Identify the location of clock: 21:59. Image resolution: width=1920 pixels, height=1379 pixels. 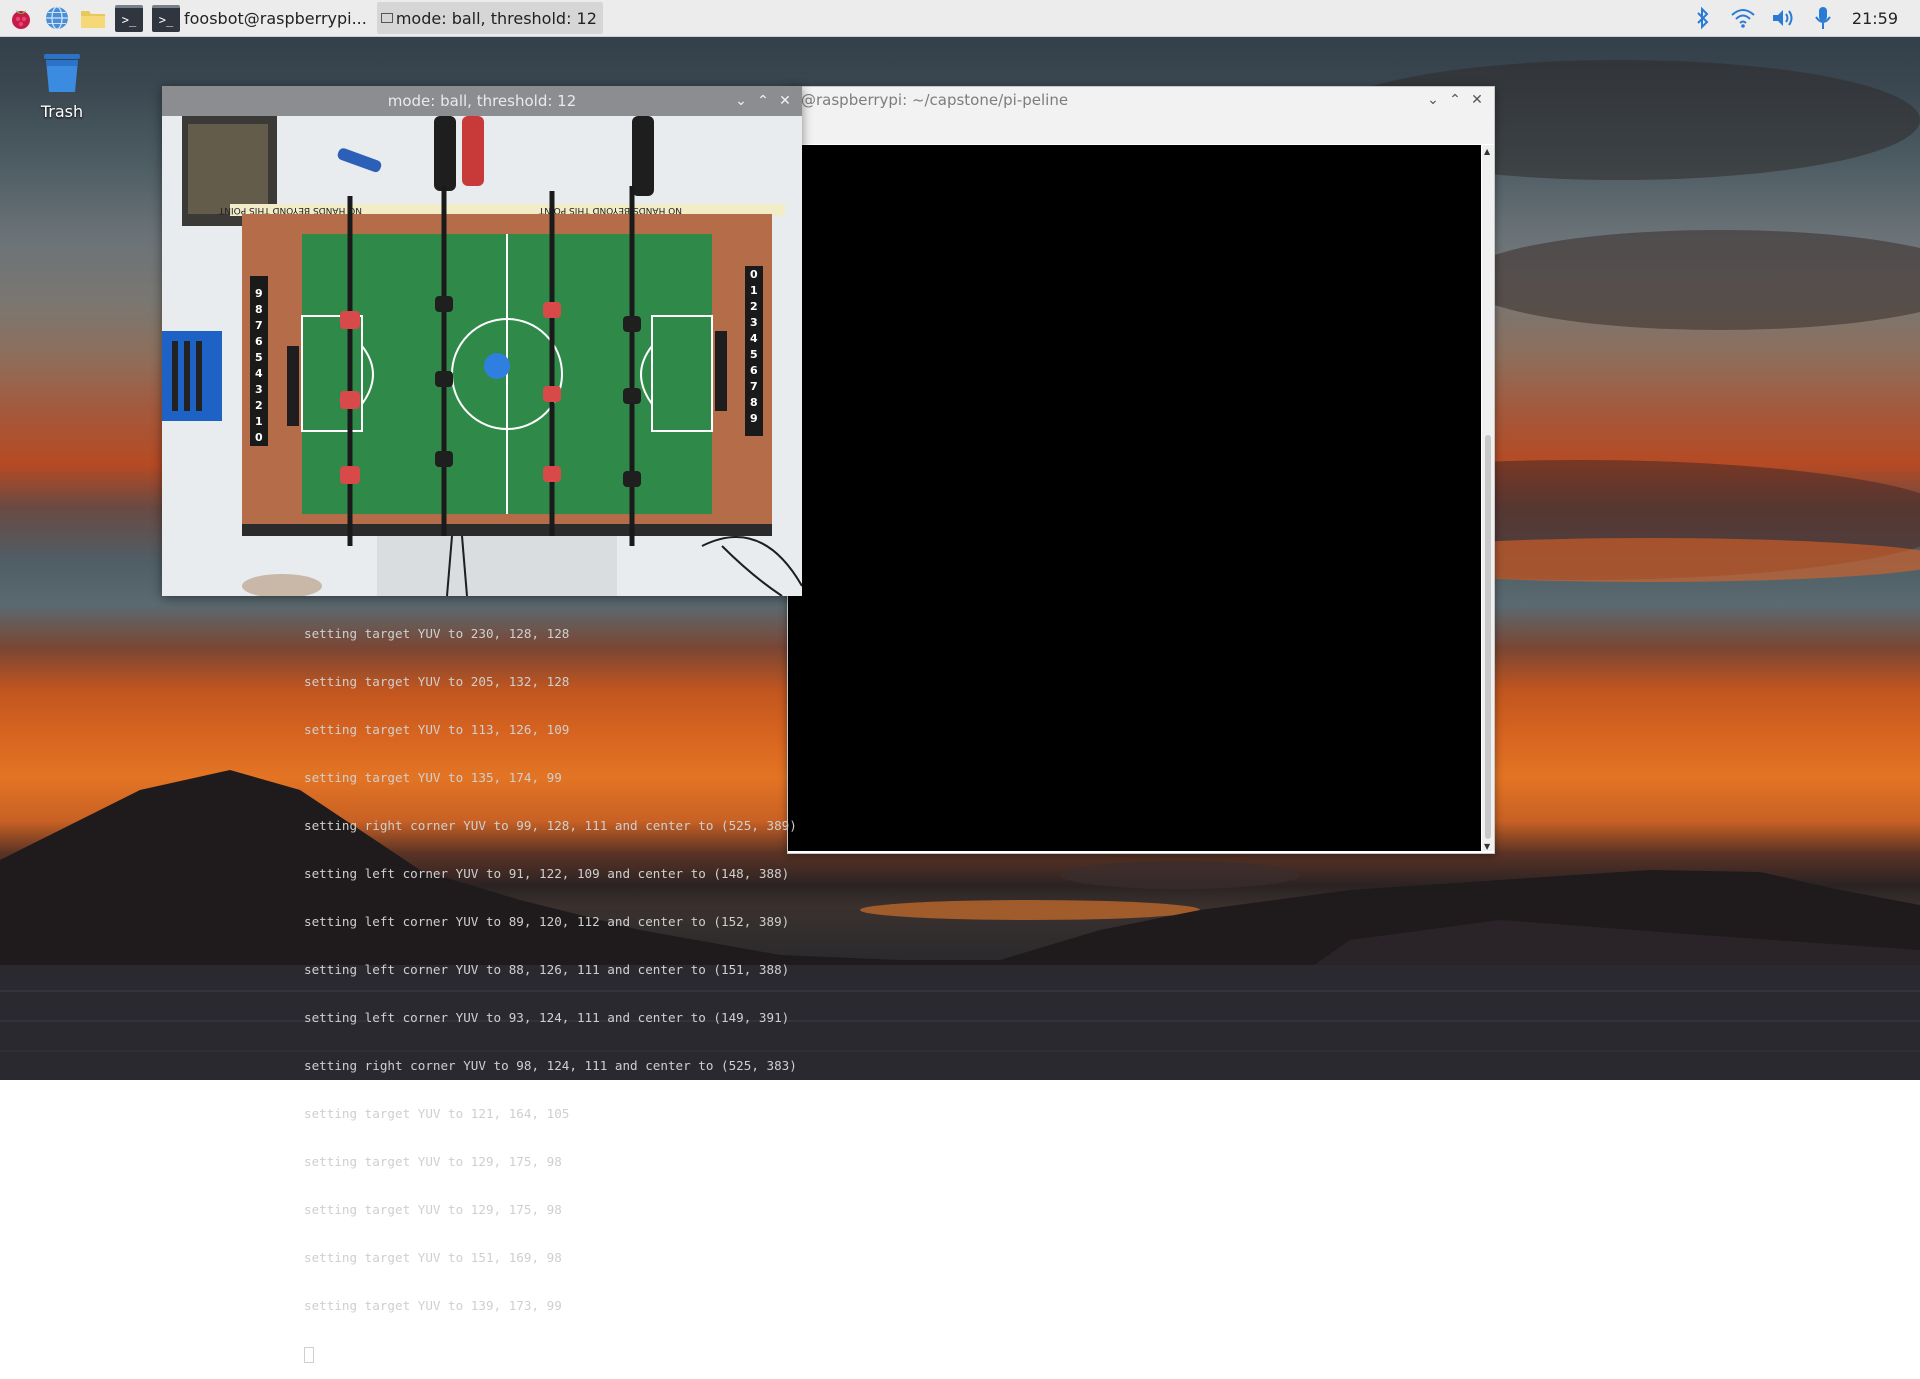
(1875, 18).